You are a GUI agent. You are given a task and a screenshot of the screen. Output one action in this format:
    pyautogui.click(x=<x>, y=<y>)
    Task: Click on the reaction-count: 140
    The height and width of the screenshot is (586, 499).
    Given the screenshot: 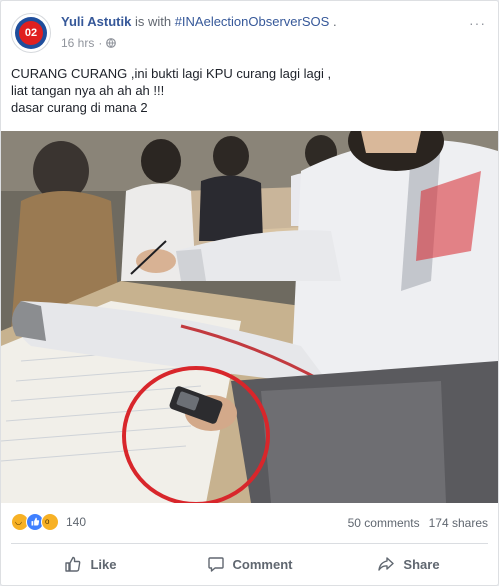 What is the action you would take?
    pyautogui.click(x=76, y=522)
    